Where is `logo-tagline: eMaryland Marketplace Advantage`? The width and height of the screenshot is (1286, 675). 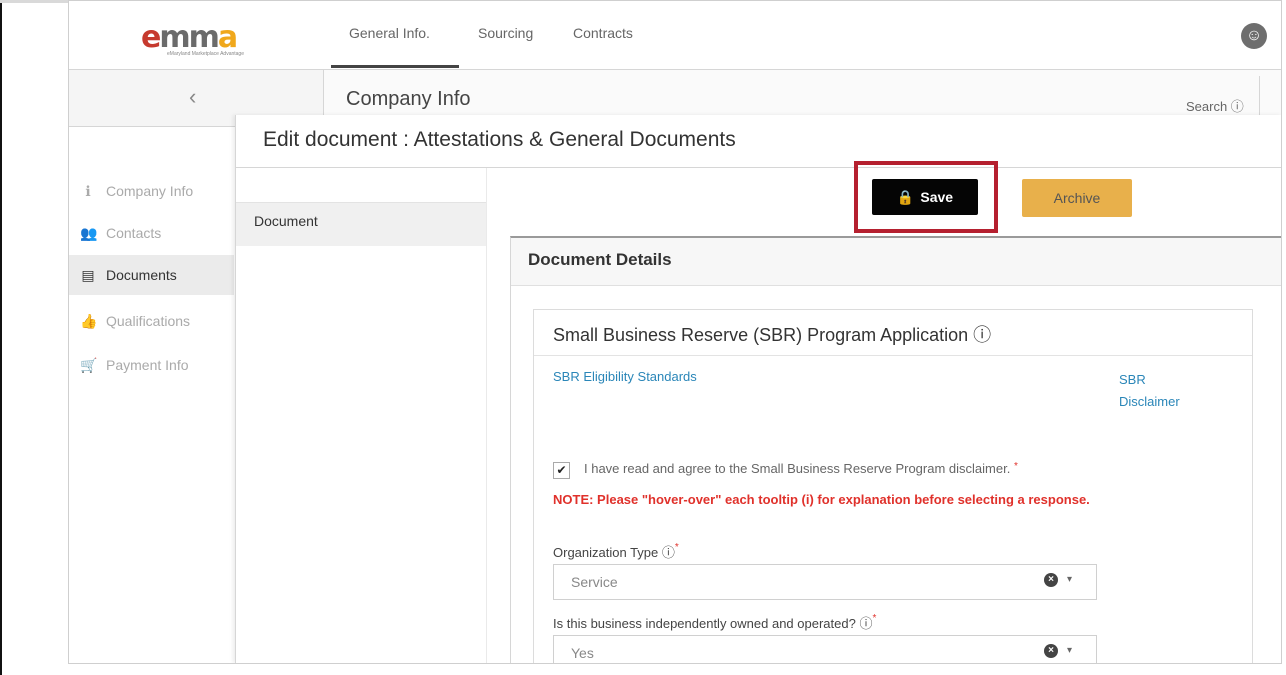
logo-tagline: eMaryland Marketplace Advantage is located at coordinates (205, 54).